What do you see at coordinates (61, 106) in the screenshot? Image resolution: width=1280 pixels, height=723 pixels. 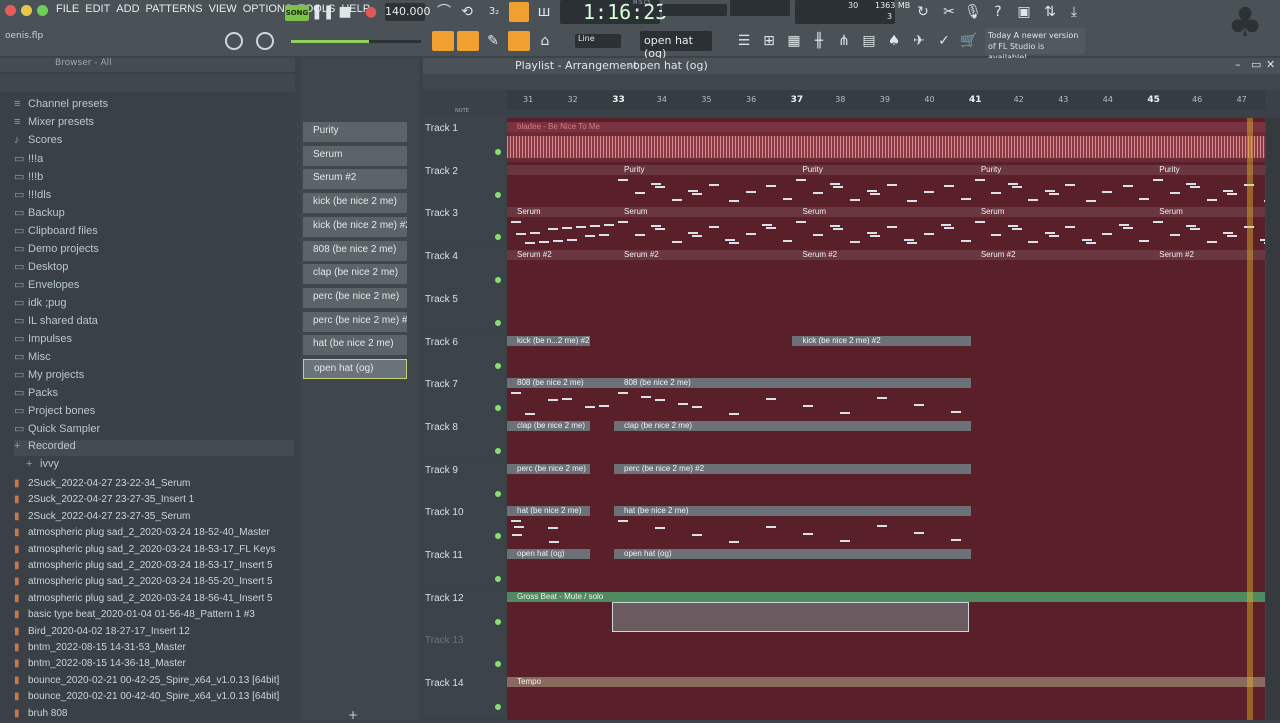 I see `browser-folder: ≡ Channel presets` at bounding box center [61, 106].